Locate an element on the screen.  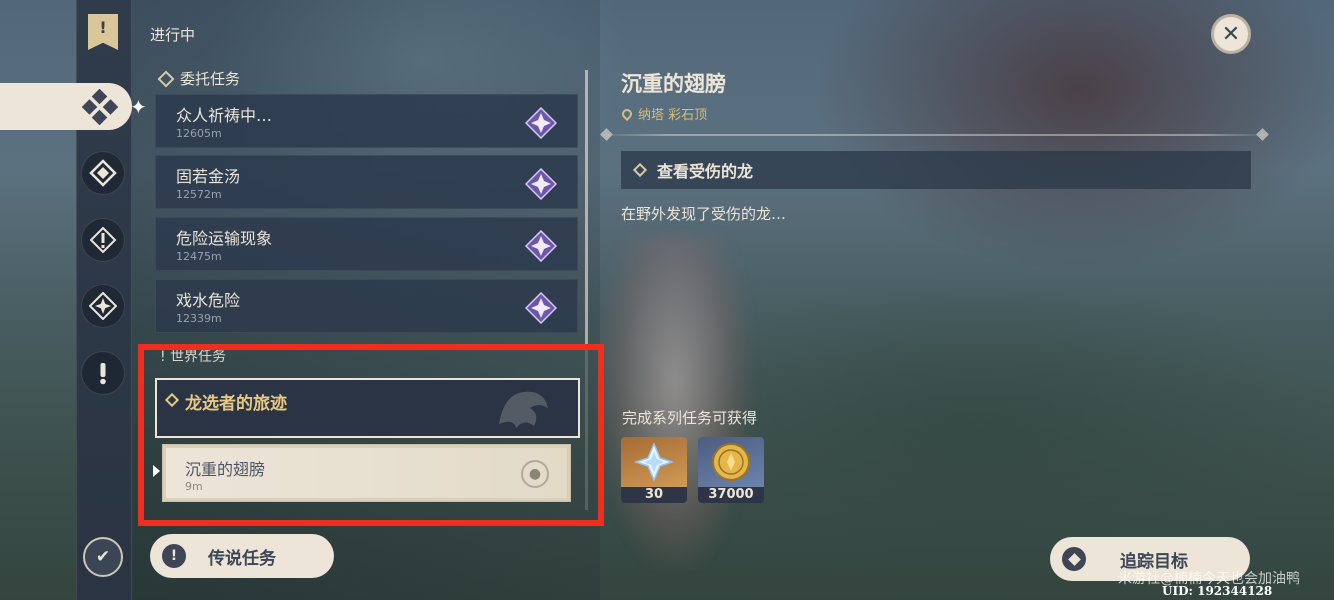
commission-quest-item: 众人祈祷中… 12605m is located at coordinates (366, 121).